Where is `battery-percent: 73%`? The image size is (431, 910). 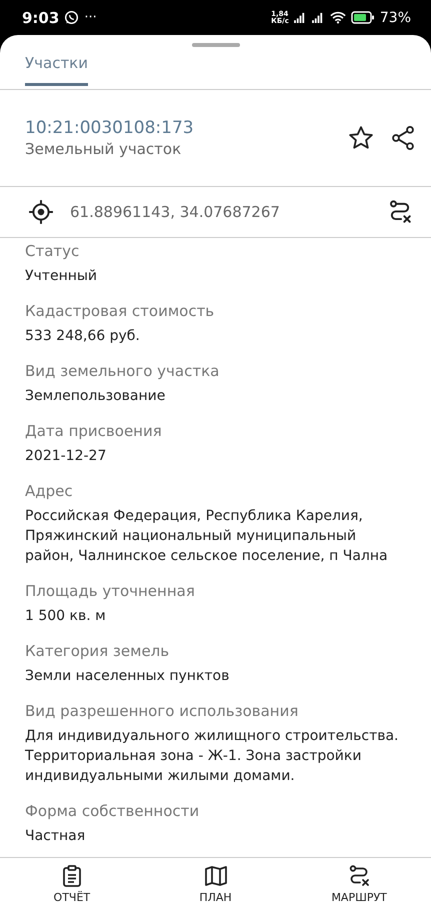 battery-percent: 73% is located at coordinates (395, 18).